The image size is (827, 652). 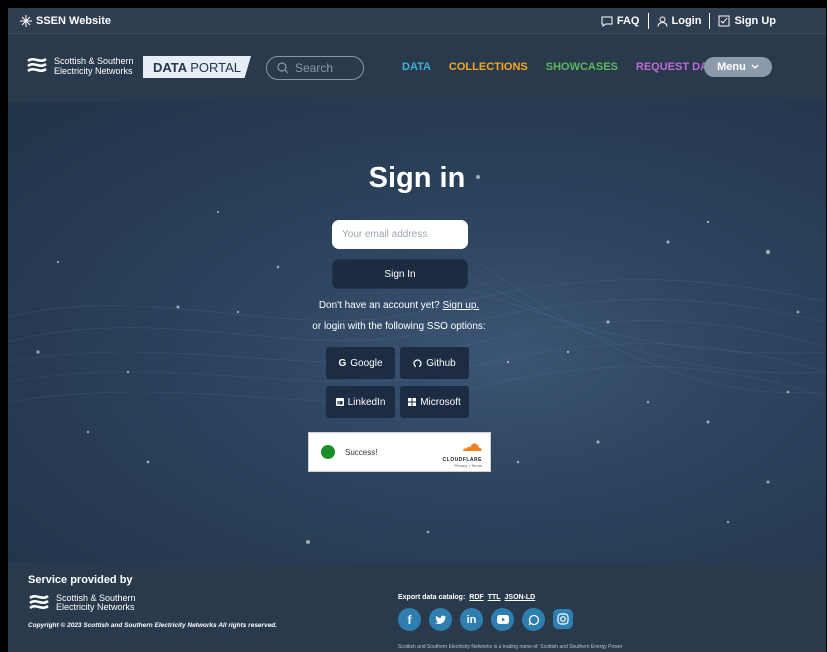 I want to click on export-ttl-link: TTL, so click(x=494, y=597).